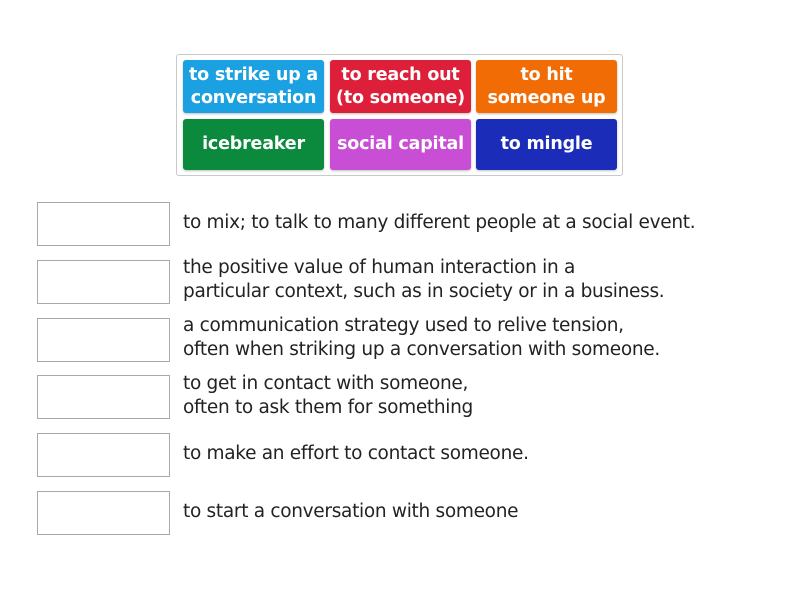 This screenshot has width=800, height=600. I want to click on tile-to-hit-someone-up: to hit someone up, so click(546, 86).